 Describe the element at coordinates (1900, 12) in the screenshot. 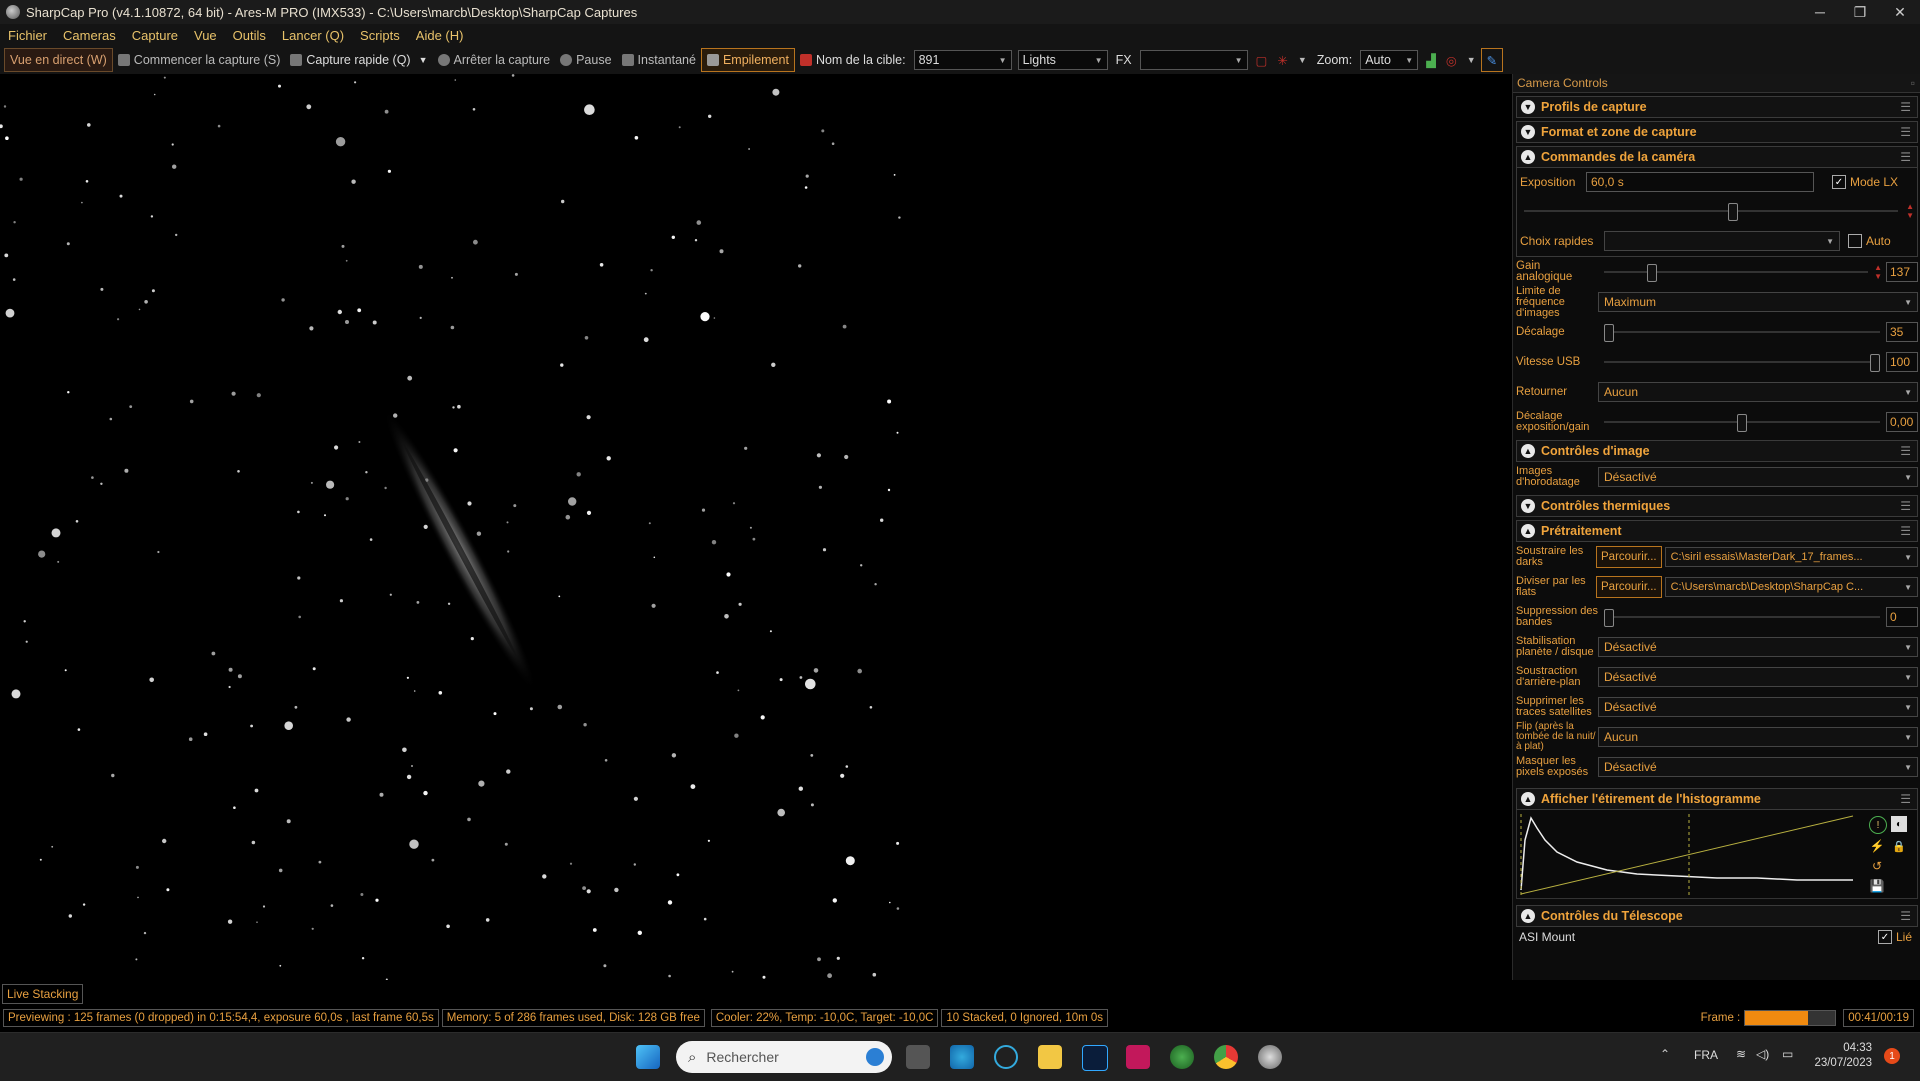

I see `close-button: ✕` at that location.